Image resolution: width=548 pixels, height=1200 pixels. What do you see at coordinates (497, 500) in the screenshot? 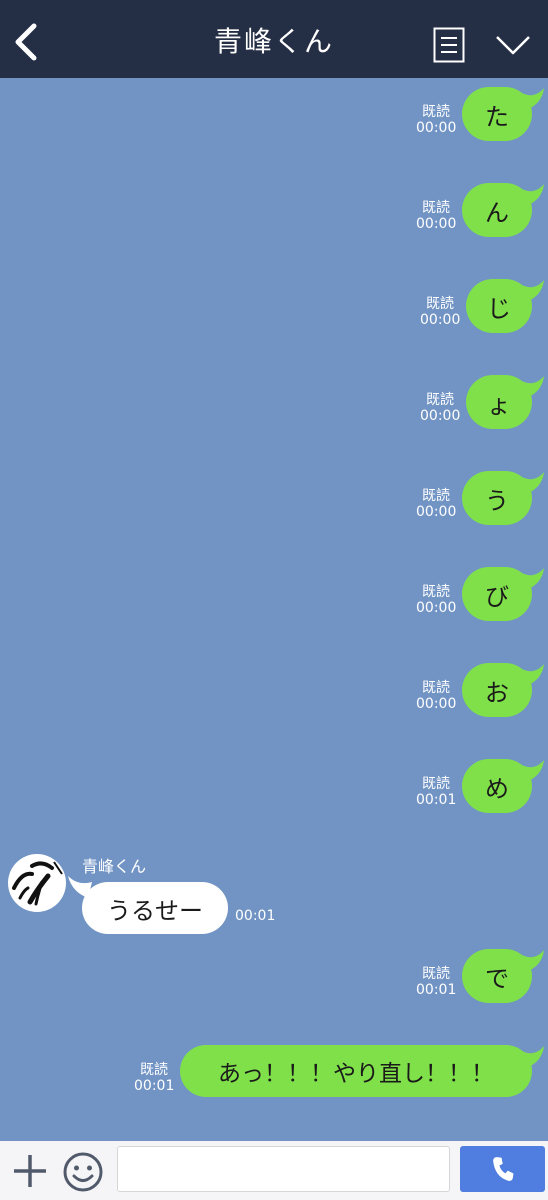
I see `message-text: う` at bounding box center [497, 500].